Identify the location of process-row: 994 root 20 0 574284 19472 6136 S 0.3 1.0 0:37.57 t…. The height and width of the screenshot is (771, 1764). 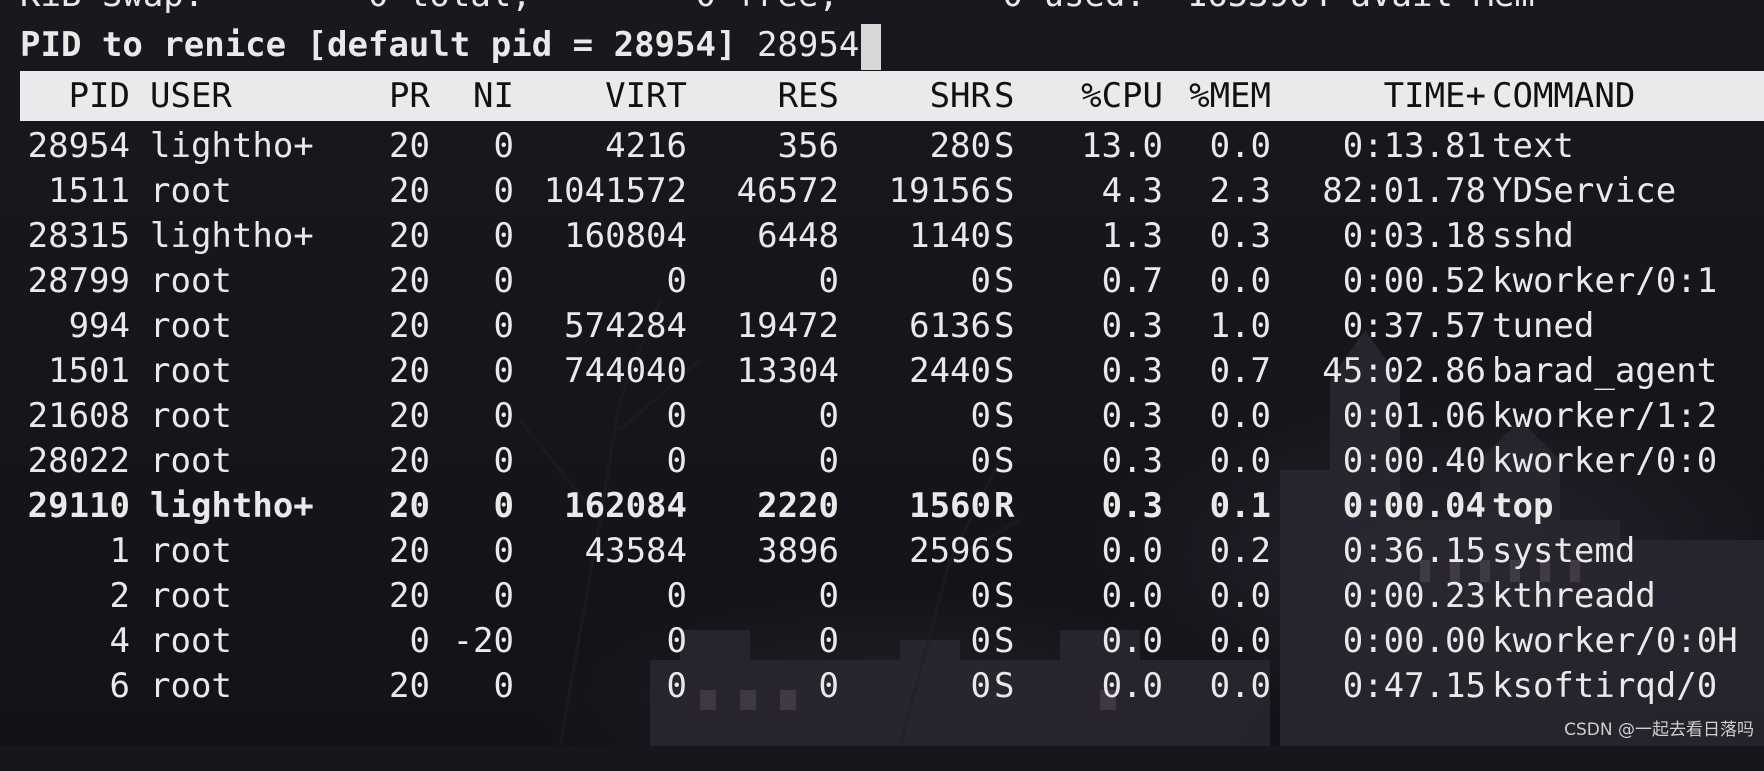
(892, 326).